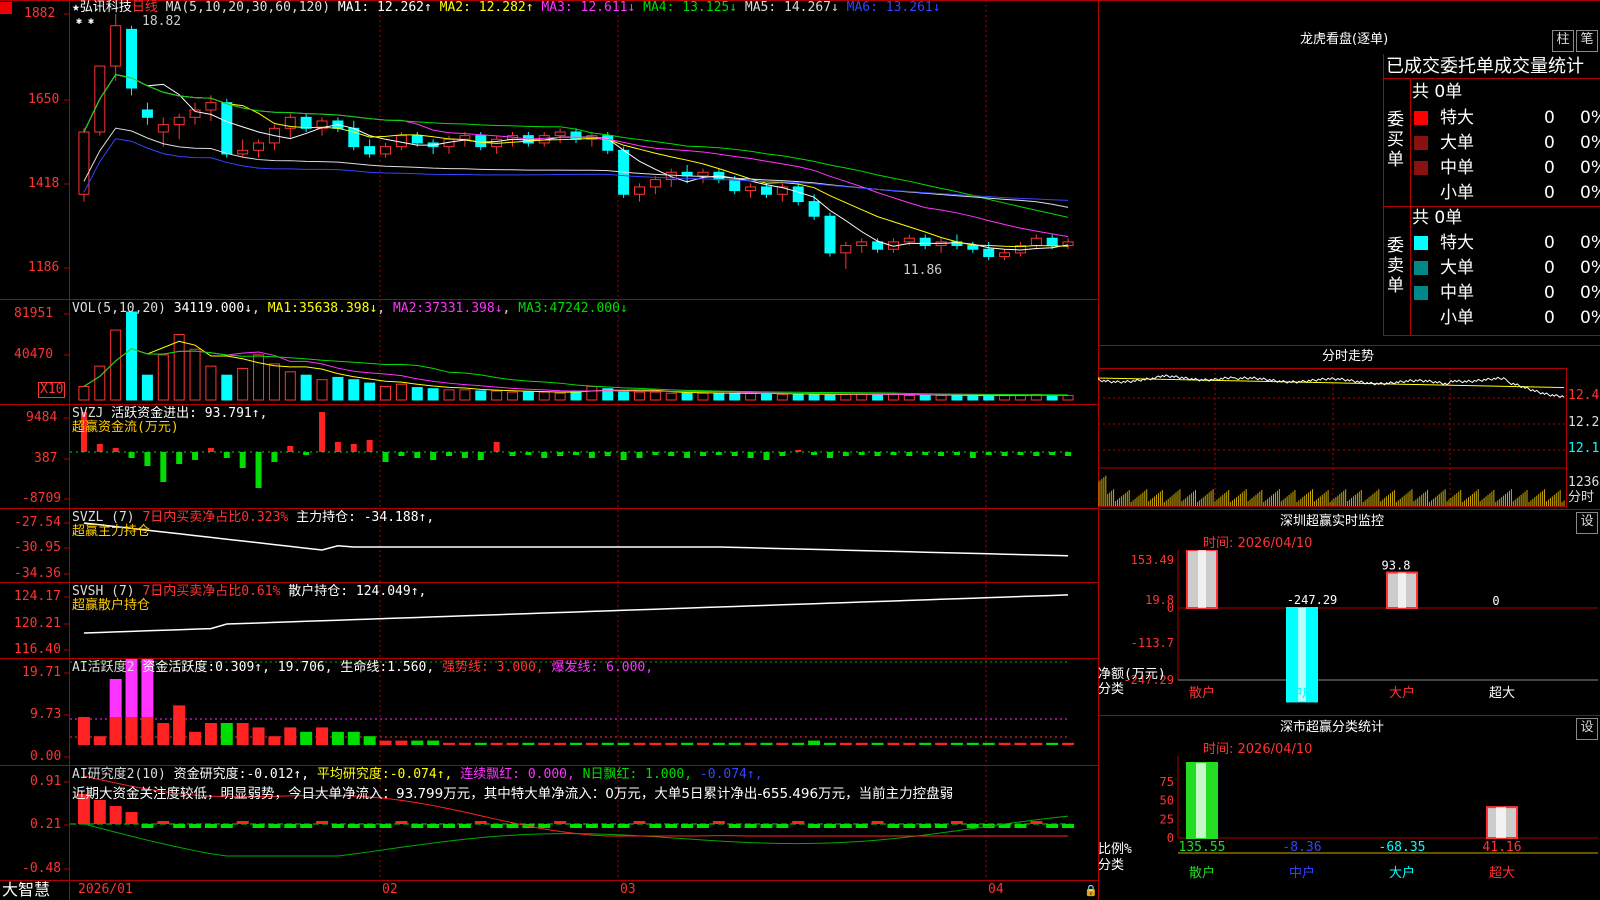 The image size is (1600, 900). What do you see at coordinates (1457, 293) in the screenshot?
I see `row-label: 中单` at bounding box center [1457, 293].